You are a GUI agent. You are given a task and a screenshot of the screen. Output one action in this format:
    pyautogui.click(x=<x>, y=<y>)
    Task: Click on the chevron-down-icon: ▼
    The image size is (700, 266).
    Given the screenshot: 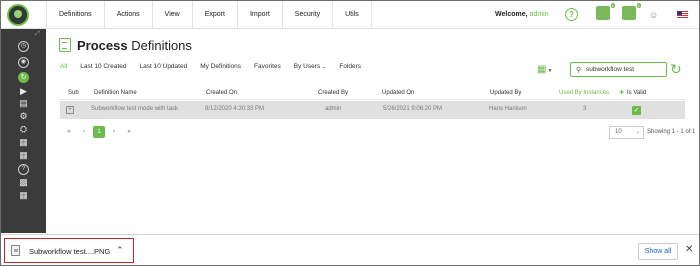 What is the action you would take?
    pyautogui.click(x=550, y=71)
    